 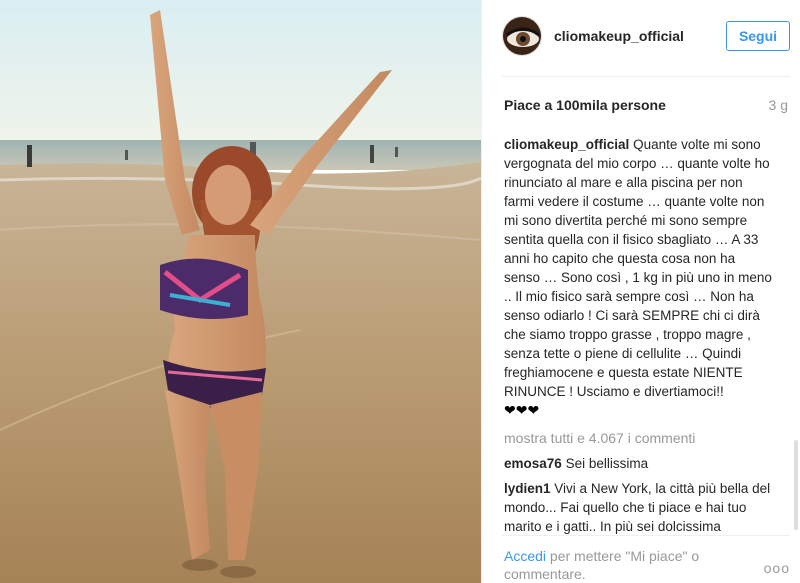 What do you see at coordinates (533, 463) in the screenshot?
I see `comment-username: emosa76` at bounding box center [533, 463].